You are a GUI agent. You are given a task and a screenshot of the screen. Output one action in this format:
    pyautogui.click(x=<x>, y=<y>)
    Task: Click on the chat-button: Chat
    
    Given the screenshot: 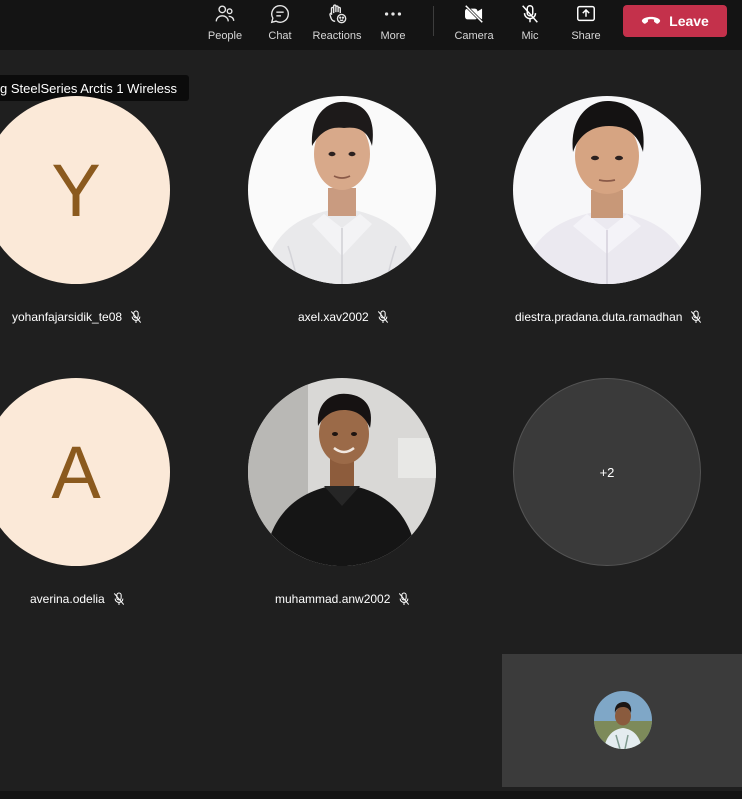 What is the action you would take?
    pyautogui.click(x=280, y=24)
    